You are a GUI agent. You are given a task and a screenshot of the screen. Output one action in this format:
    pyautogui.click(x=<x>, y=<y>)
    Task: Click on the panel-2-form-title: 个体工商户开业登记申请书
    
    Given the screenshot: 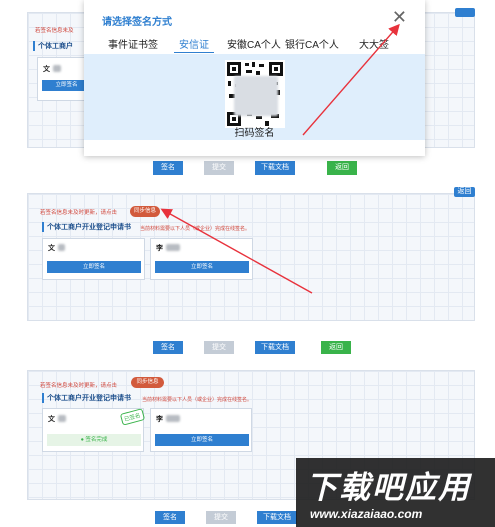 What is the action you would take?
    pyautogui.click(x=86, y=227)
    